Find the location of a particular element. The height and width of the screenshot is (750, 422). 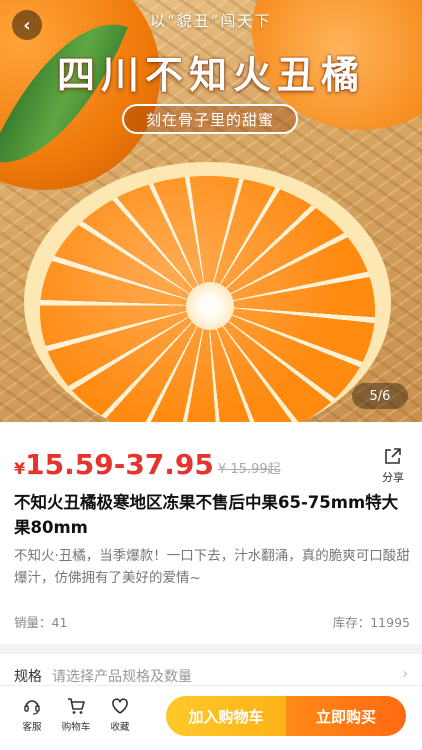

sales-stock-row: 销量：41 库存：11995 is located at coordinates (212, 621).